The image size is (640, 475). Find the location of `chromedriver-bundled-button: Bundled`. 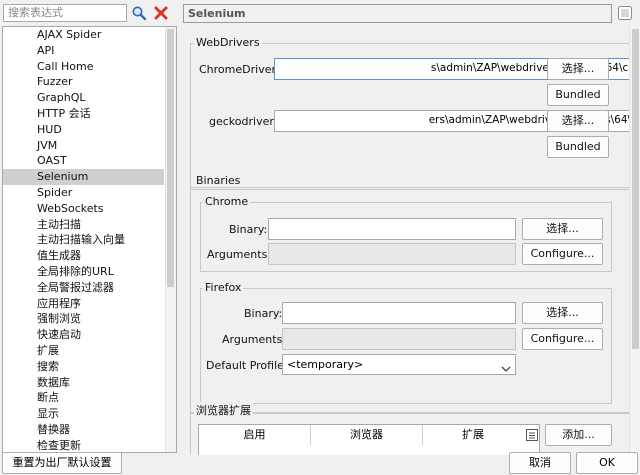

chromedriver-bundled-button: Bundled is located at coordinates (578, 95).